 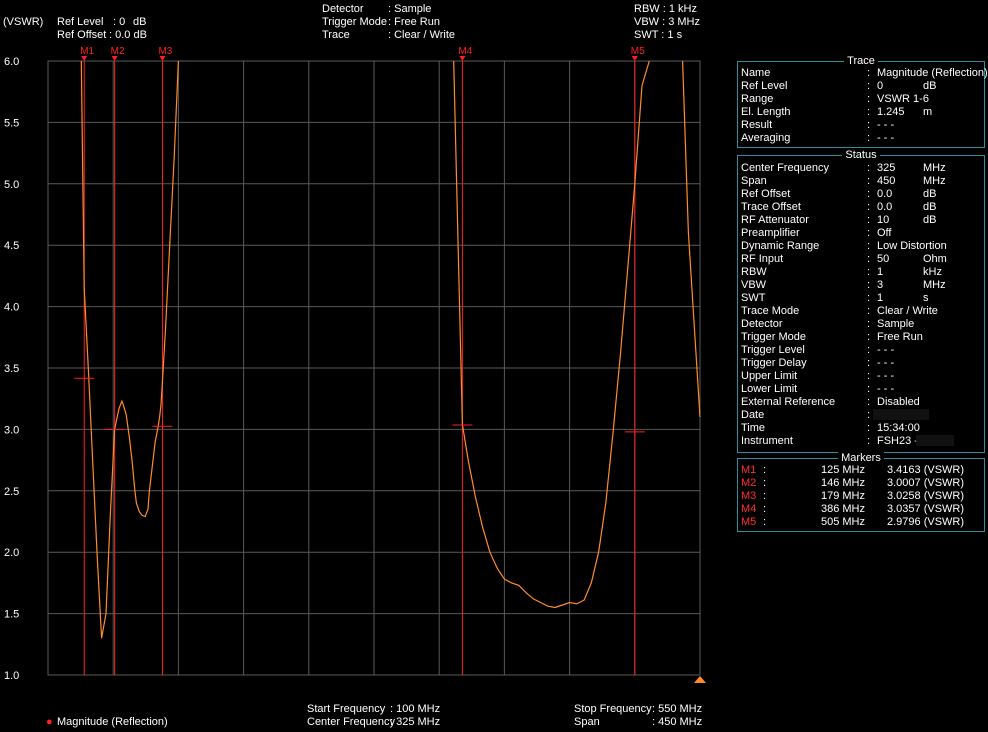 What do you see at coordinates (753, 415) in the screenshot?
I see `status-panel-key: Date` at bounding box center [753, 415].